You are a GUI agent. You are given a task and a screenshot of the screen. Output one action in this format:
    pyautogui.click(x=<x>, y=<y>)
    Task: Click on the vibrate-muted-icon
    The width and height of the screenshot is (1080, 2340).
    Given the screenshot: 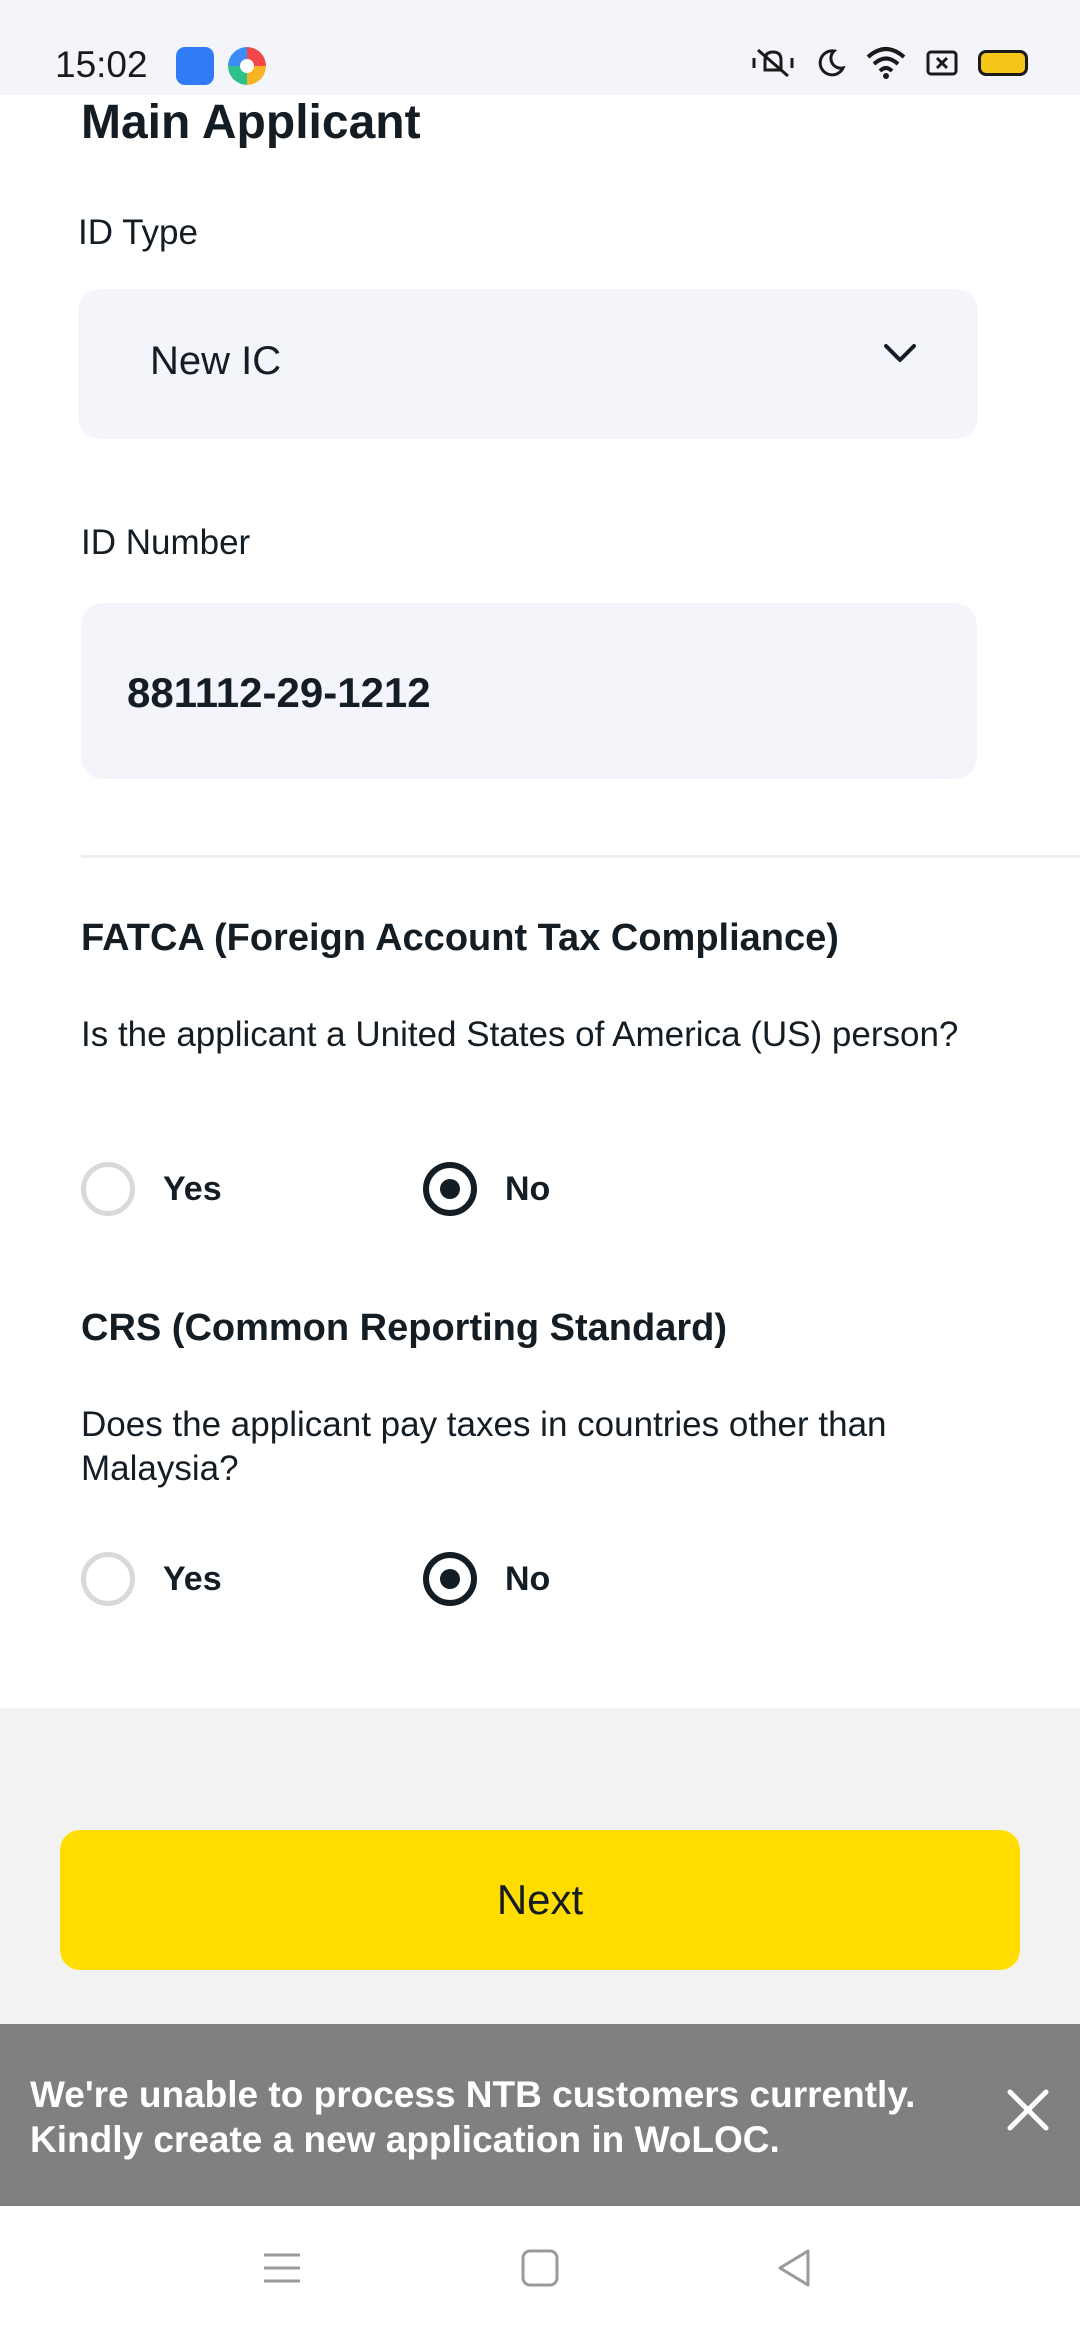 What is the action you would take?
    pyautogui.click(x=773, y=63)
    